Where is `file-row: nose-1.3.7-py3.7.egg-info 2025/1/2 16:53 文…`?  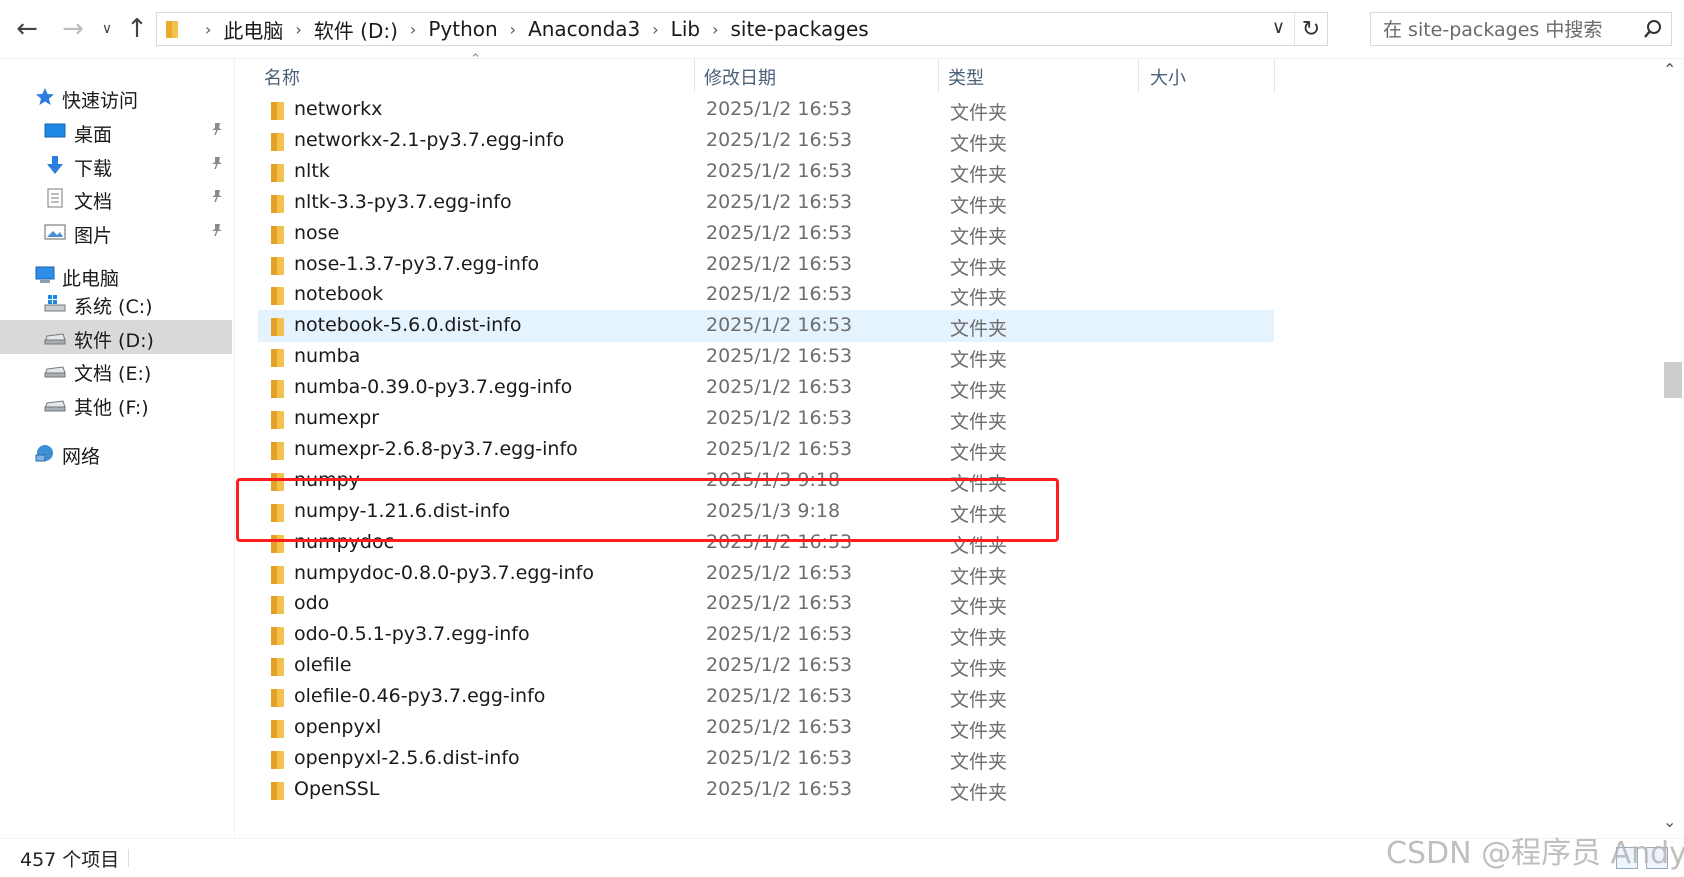
file-row: nose-1.3.7-py3.7.egg-info 2025/1/2 16:53 文… is located at coordinates (766, 265).